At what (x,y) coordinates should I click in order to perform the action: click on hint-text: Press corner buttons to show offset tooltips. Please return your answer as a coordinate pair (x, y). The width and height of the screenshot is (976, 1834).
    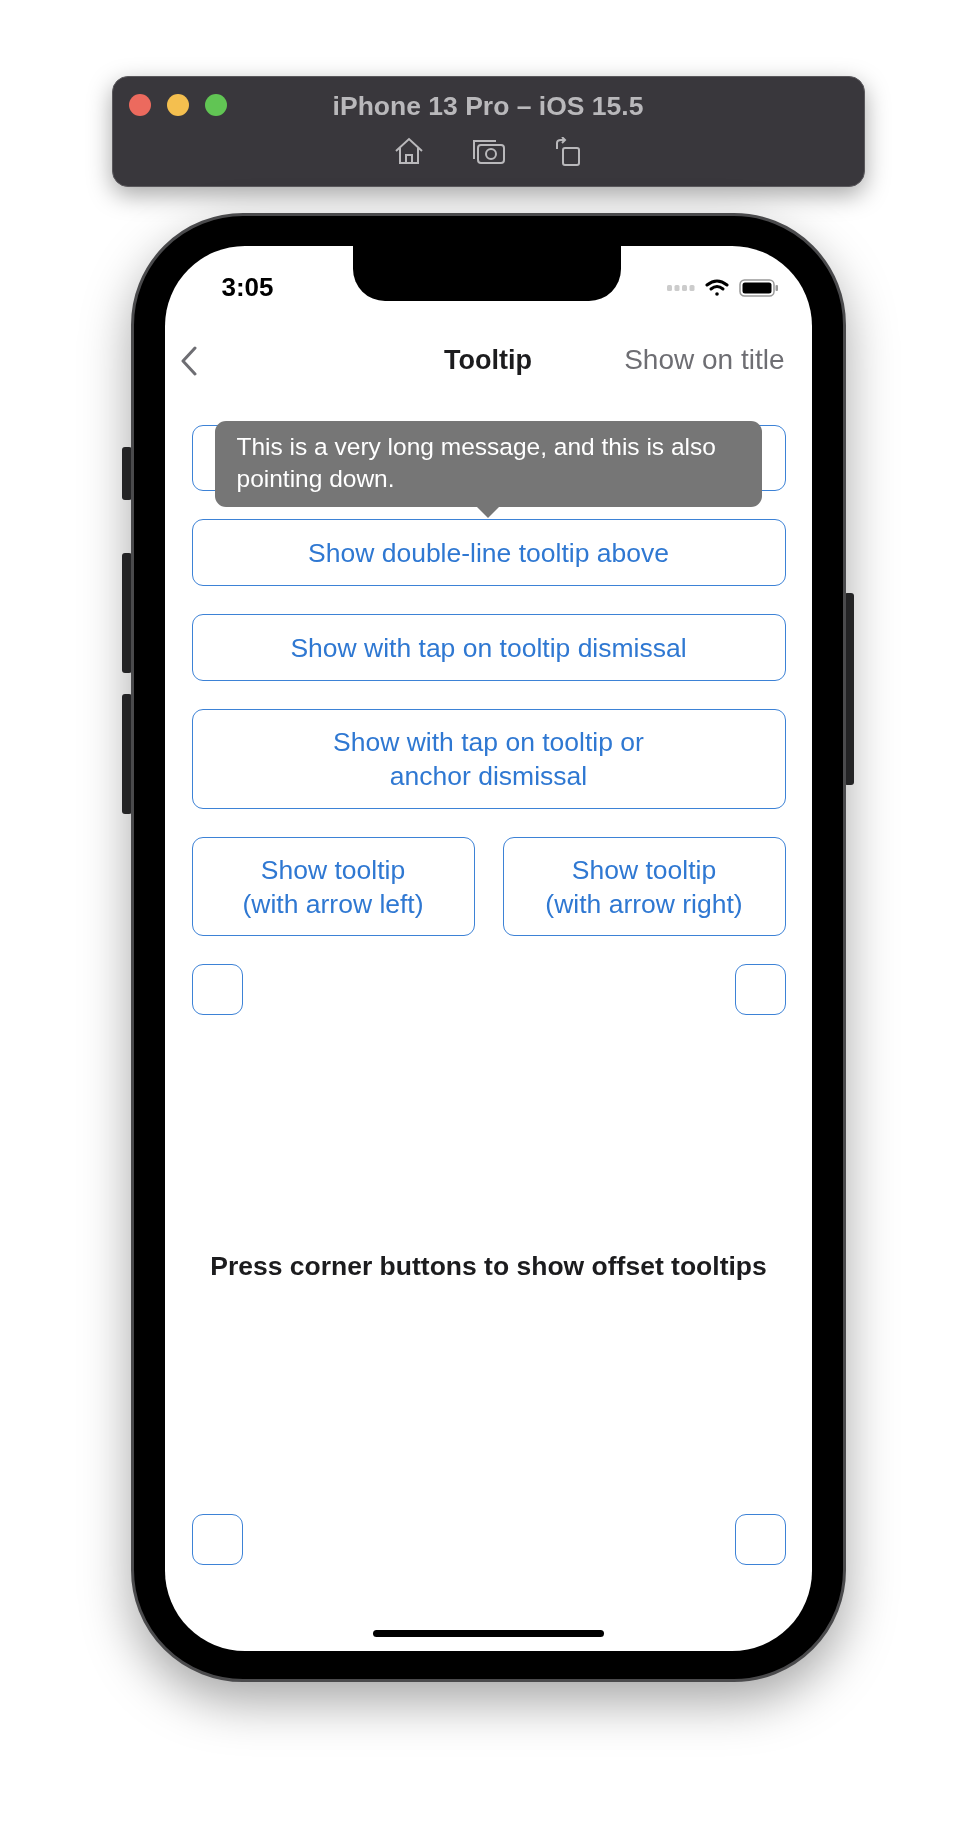
    Looking at the image, I should click on (488, 1266).